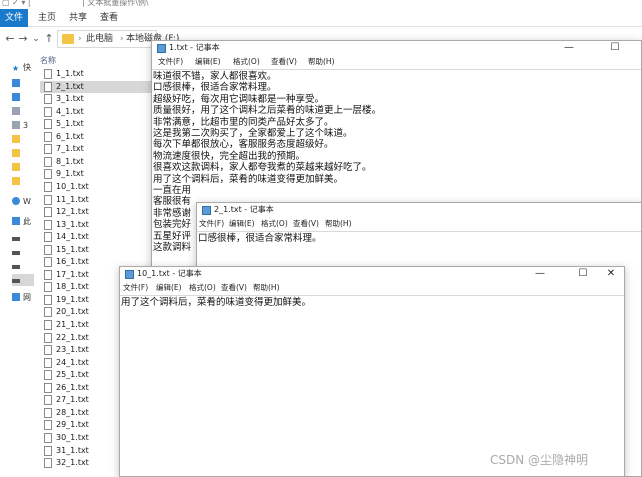 Image resolution: width=642 pixels, height=477 pixels. I want to click on notepad-titlebar: 10_1.txt - 记事本 — ☐ ✕, so click(372, 274).